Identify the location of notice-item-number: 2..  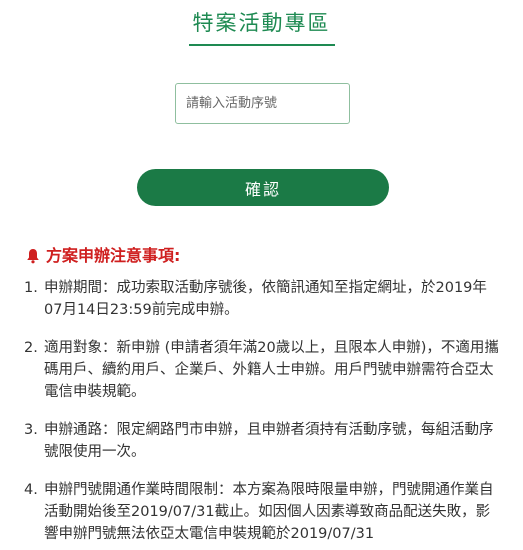
(31, 348).